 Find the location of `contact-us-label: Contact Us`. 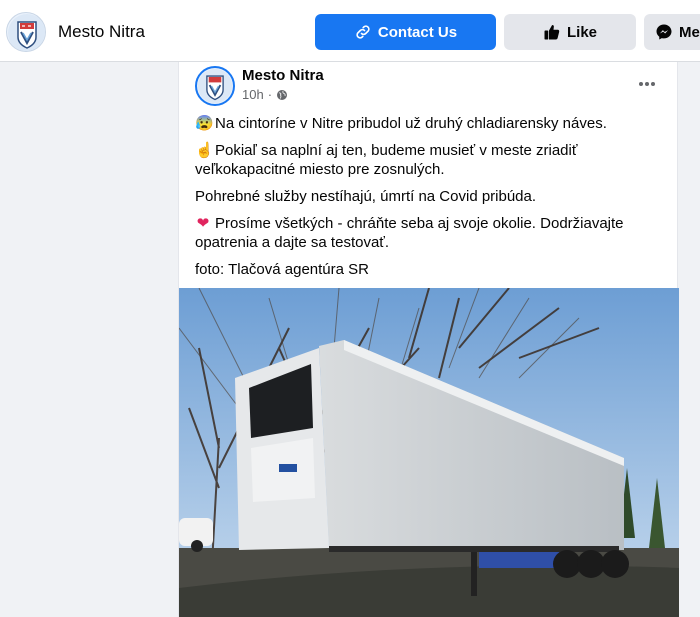

contact-us-label: Contact Us is located at coordinates (417, 32).